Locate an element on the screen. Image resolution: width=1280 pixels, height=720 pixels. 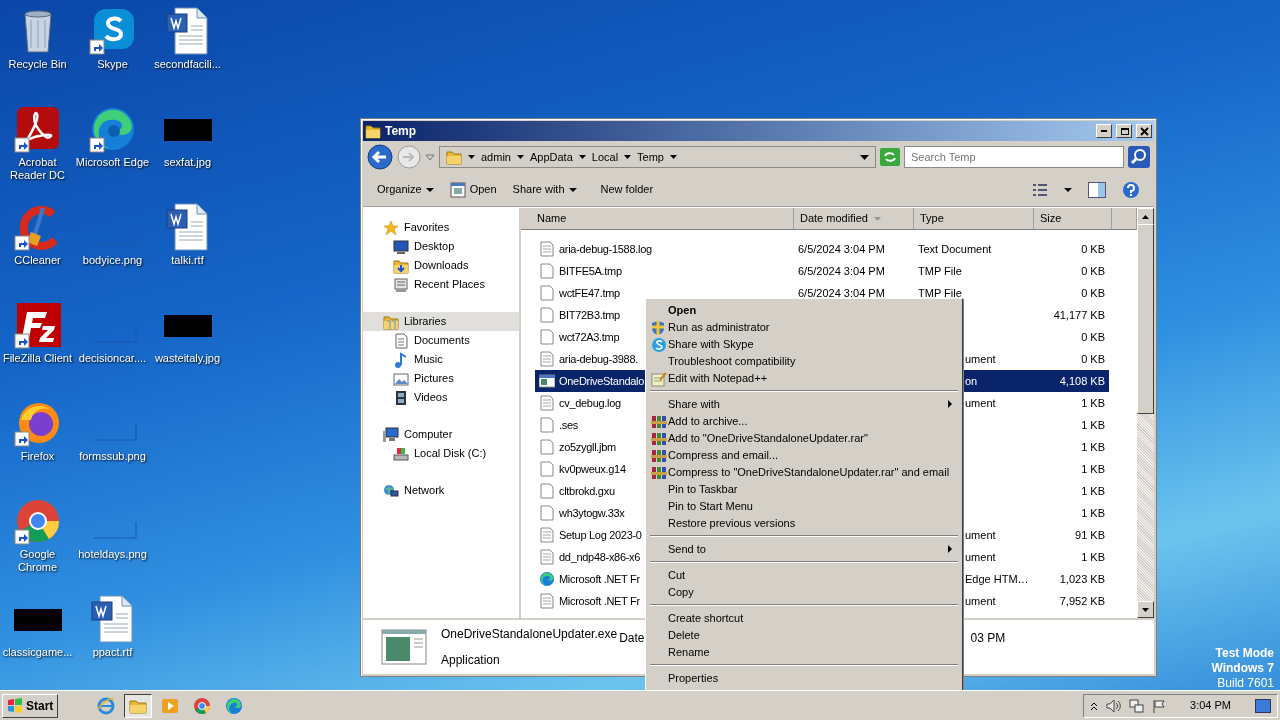
file-size: 1,023 KB is located at coordinates (1082, 578).